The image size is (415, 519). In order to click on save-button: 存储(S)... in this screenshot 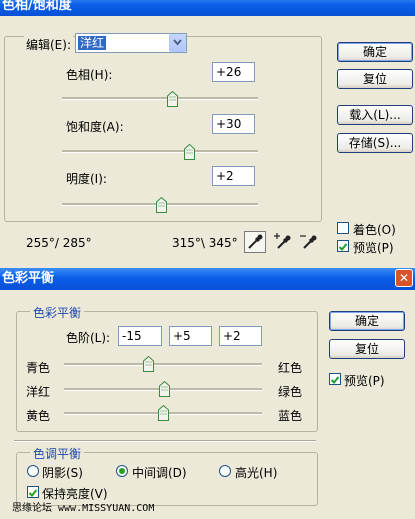, I will do `click(375, 143)`.